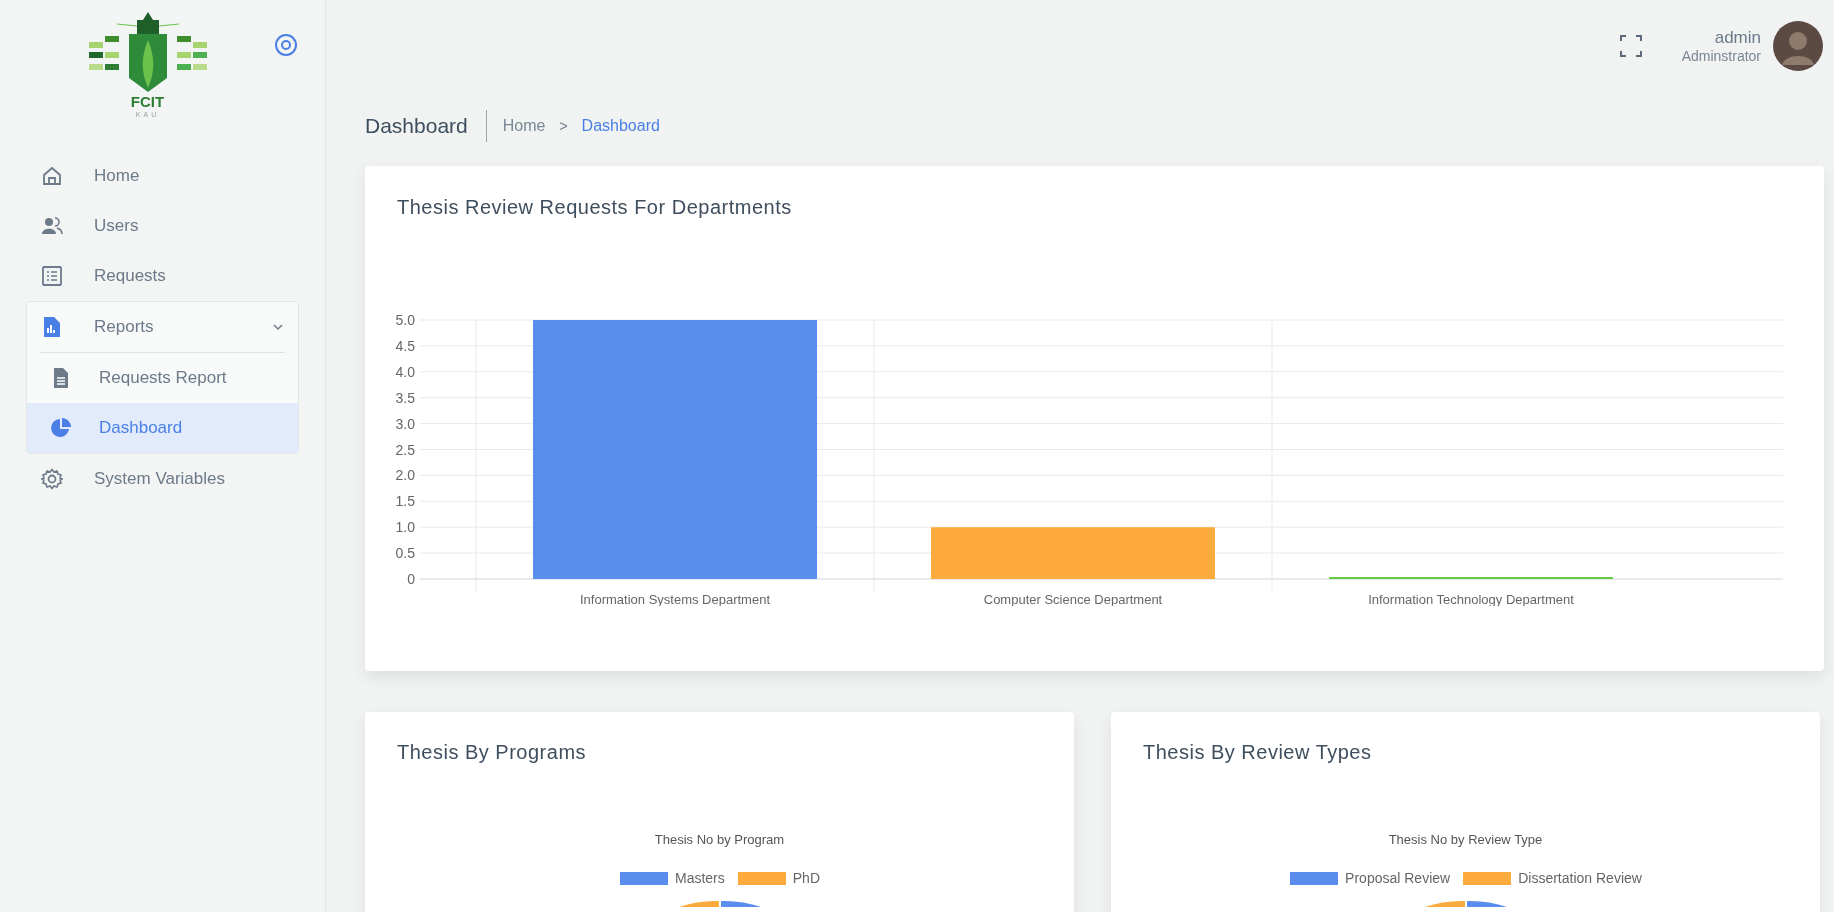  What do you see at coordinates (52, 479) in the screenshot?
I see `settings-icon` at bounding box center [52, 479].